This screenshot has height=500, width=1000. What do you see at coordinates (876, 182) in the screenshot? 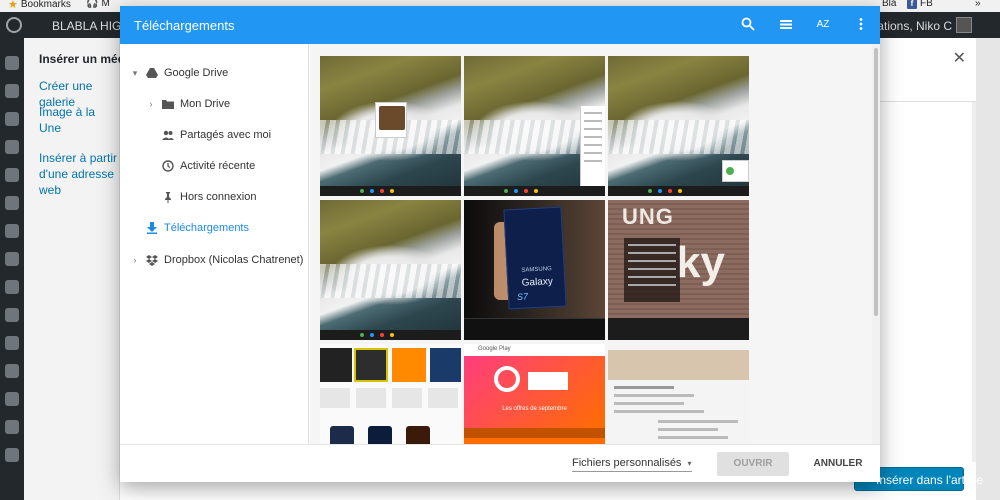
I see `scrollbar-thumb` at bounding box center [876, 182].